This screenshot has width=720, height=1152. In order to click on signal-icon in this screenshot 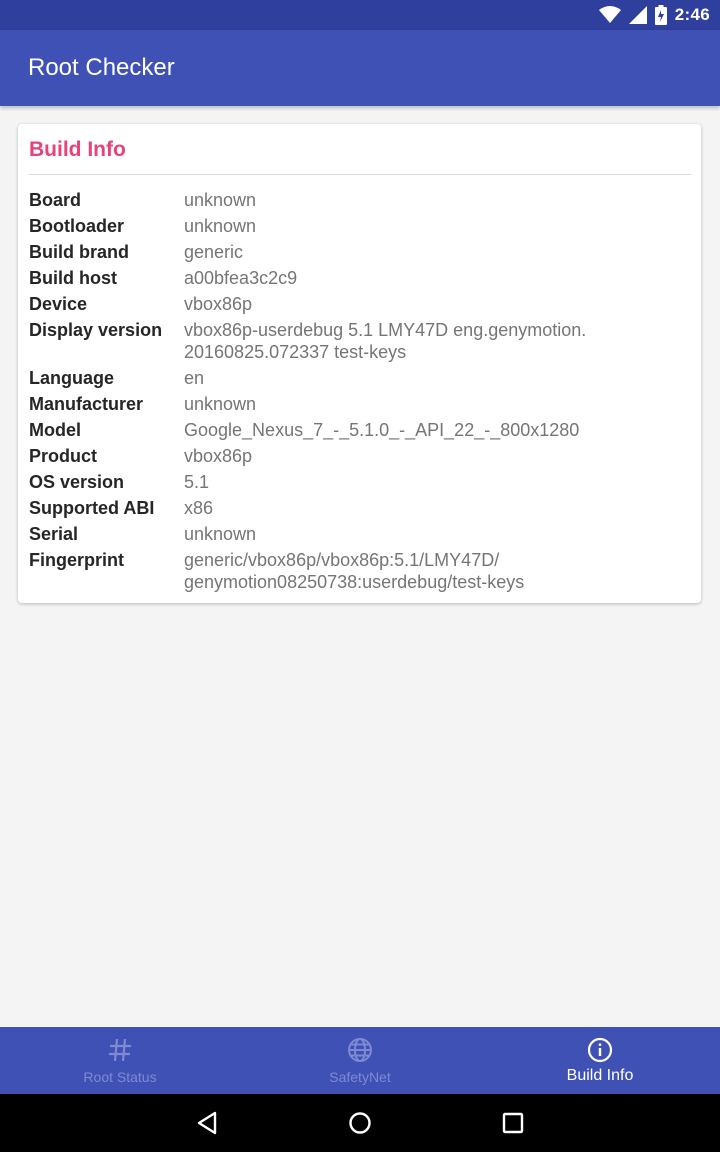, I will do `click(637, 15)`.